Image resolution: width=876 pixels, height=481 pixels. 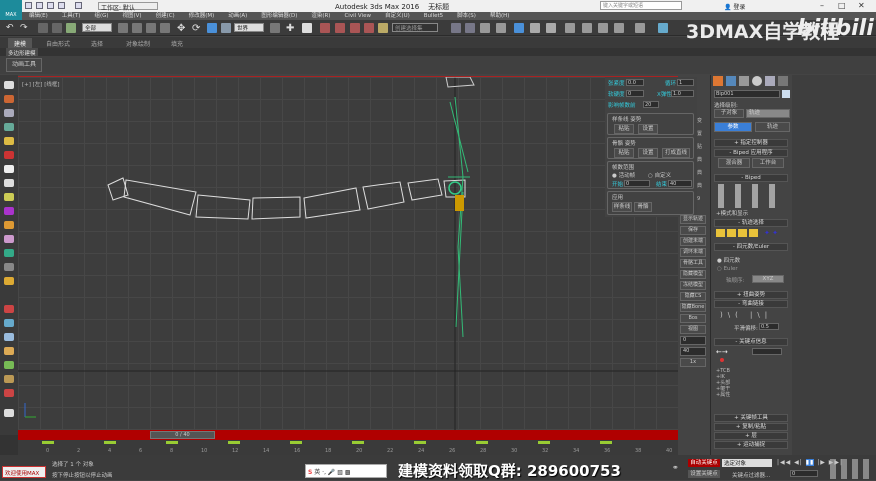 What do you see at coordinates (680, 183) in the screenshot?
I see `end-input: 40` at bounding box center [680, 183].